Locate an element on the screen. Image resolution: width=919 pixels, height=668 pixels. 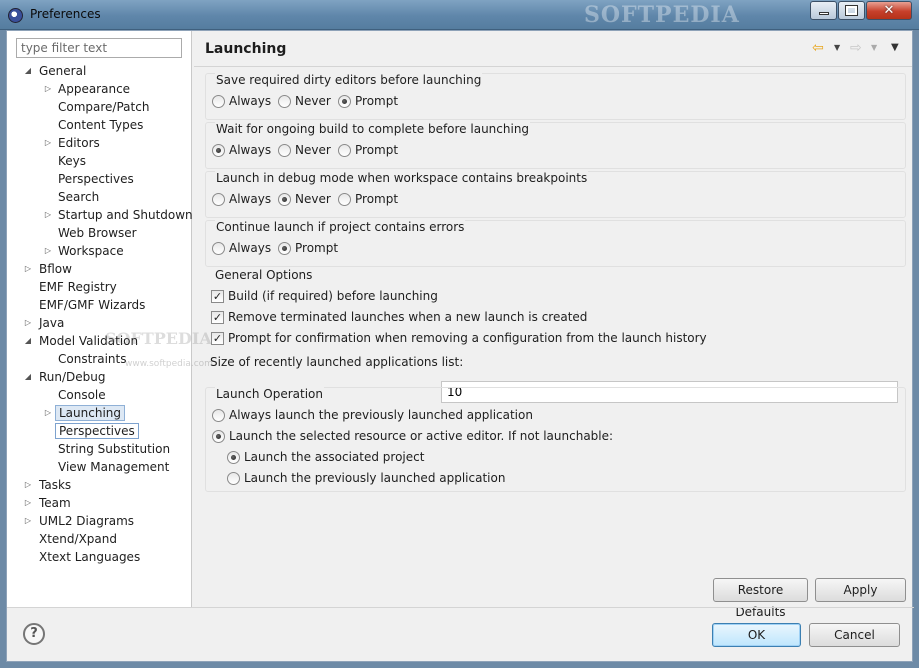
tree-item: View Management is located at coordinates (99, 467).